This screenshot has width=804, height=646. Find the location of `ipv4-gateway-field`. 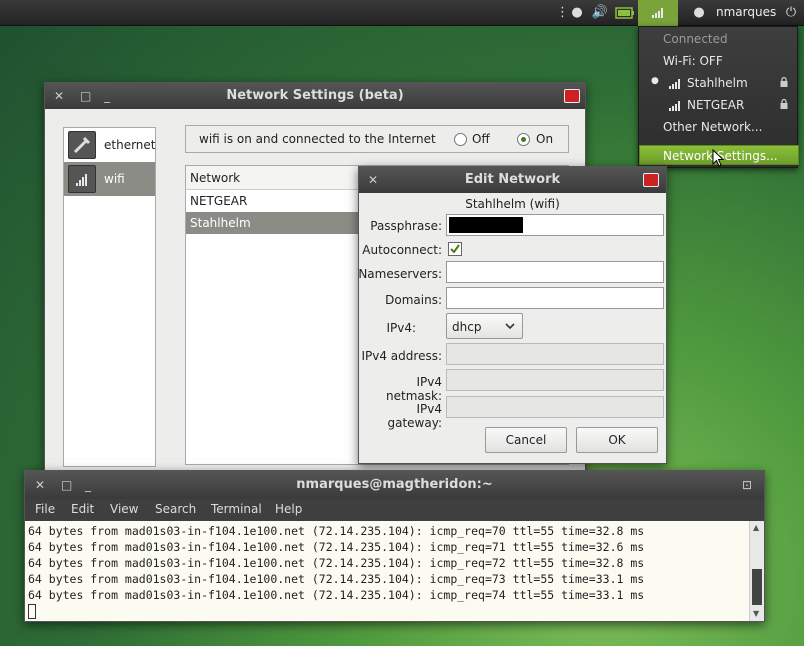

ipv4-gateway-field is located at coordinates (555, 407).